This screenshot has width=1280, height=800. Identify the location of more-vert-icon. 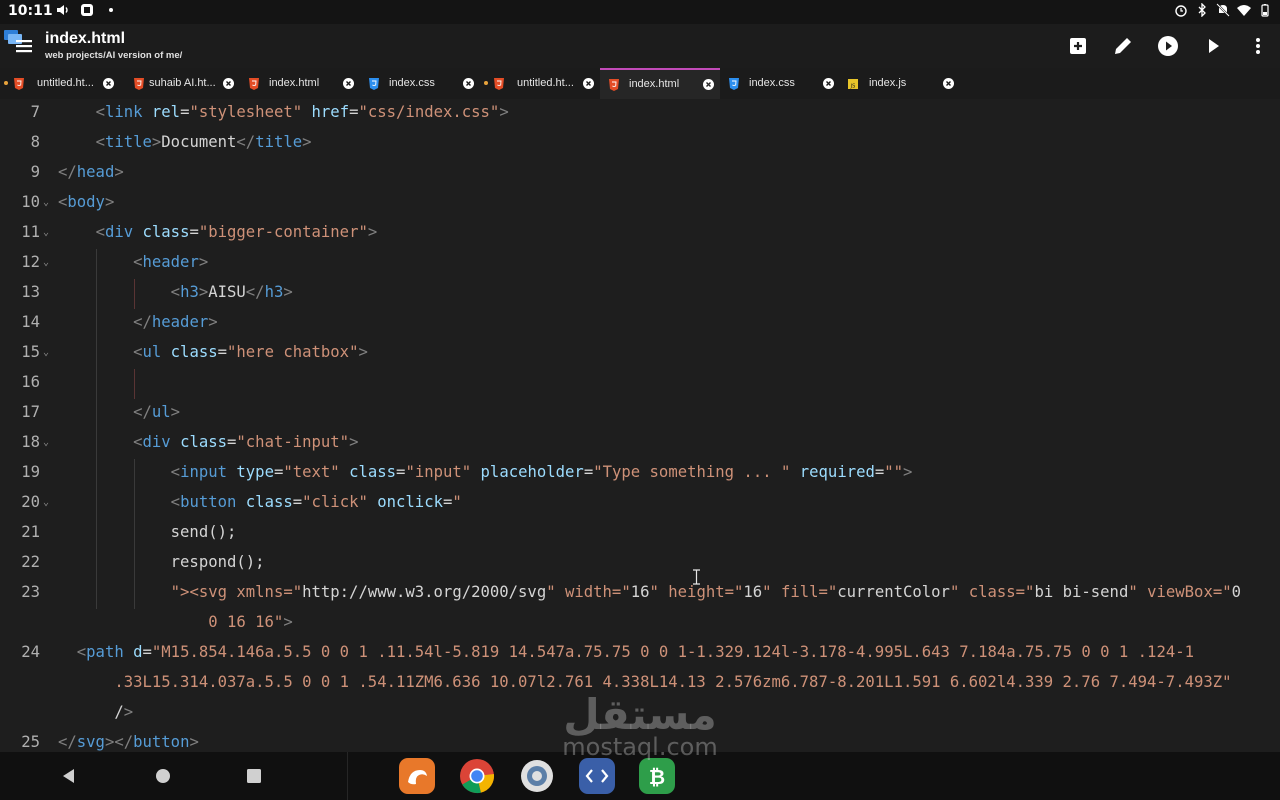
(1258, 46).